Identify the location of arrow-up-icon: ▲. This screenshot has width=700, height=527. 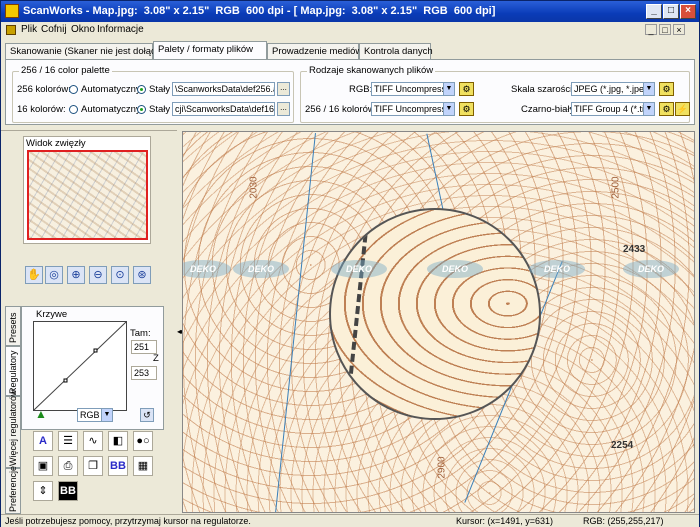
(42, 414).